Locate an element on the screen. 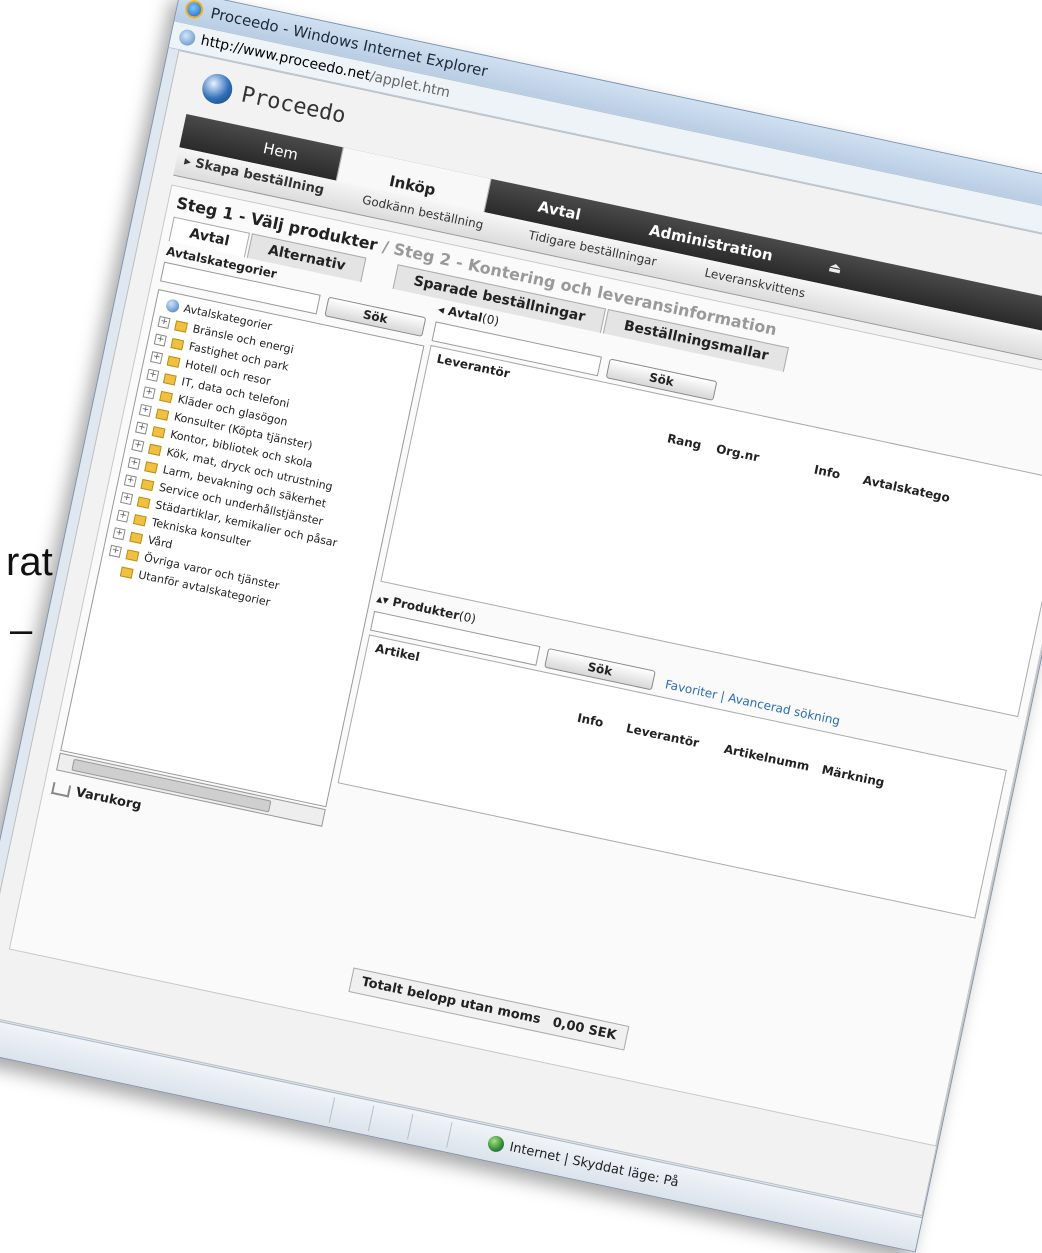 The height and width of the screenshot is (1253, 1042). page-icon is located at coordinates (187, 38).